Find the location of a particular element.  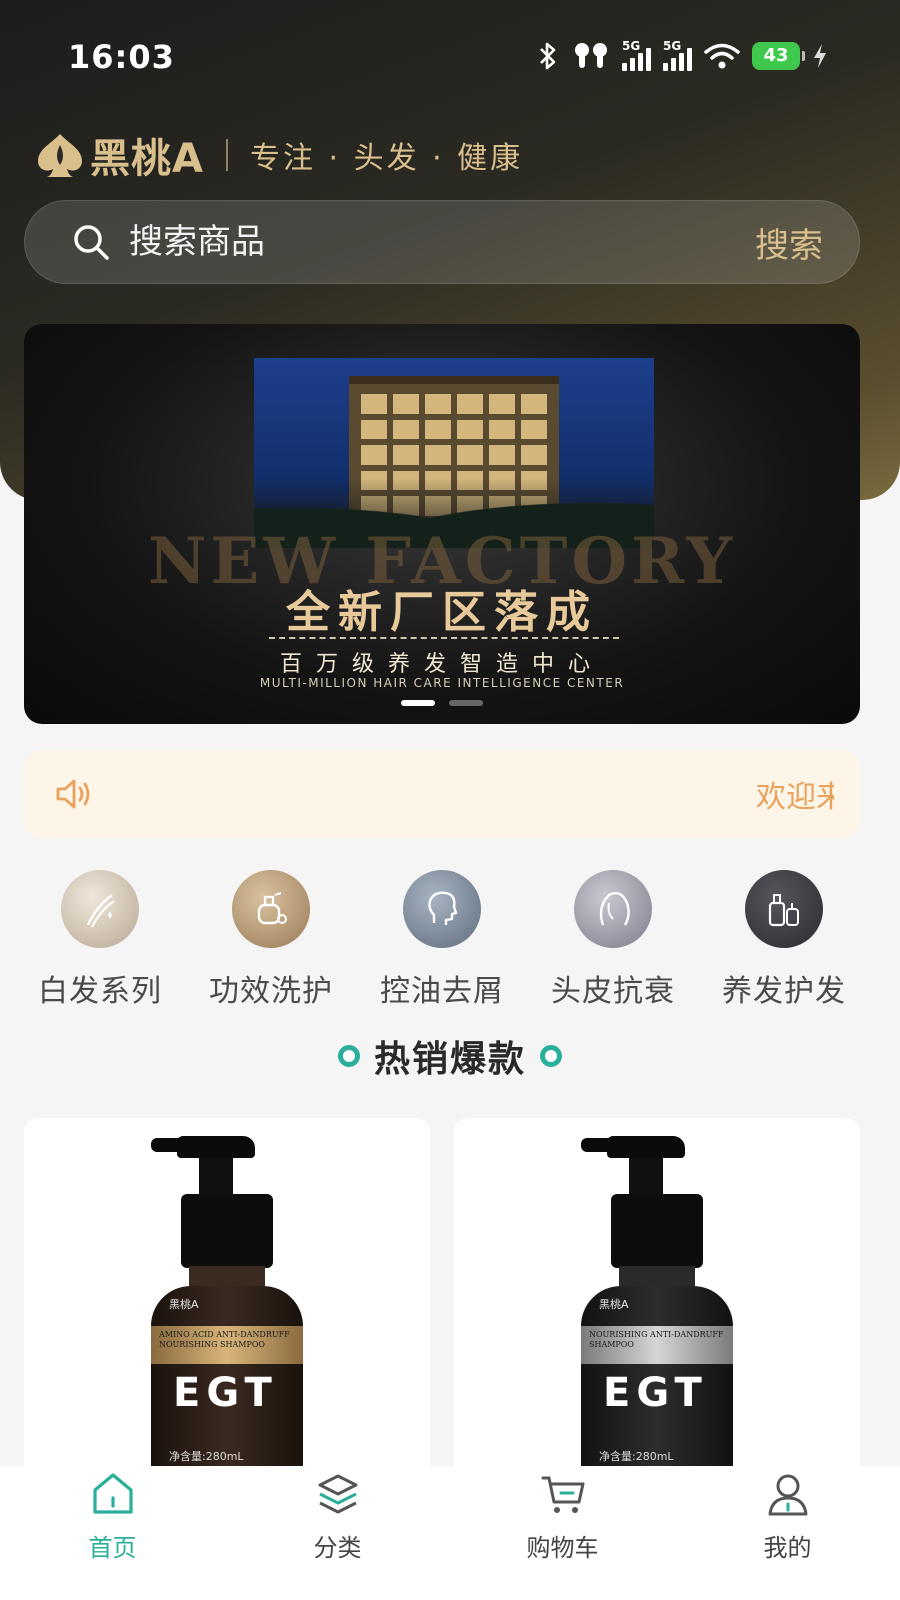

carousel-dot-active is located at coordinates (418, 703).